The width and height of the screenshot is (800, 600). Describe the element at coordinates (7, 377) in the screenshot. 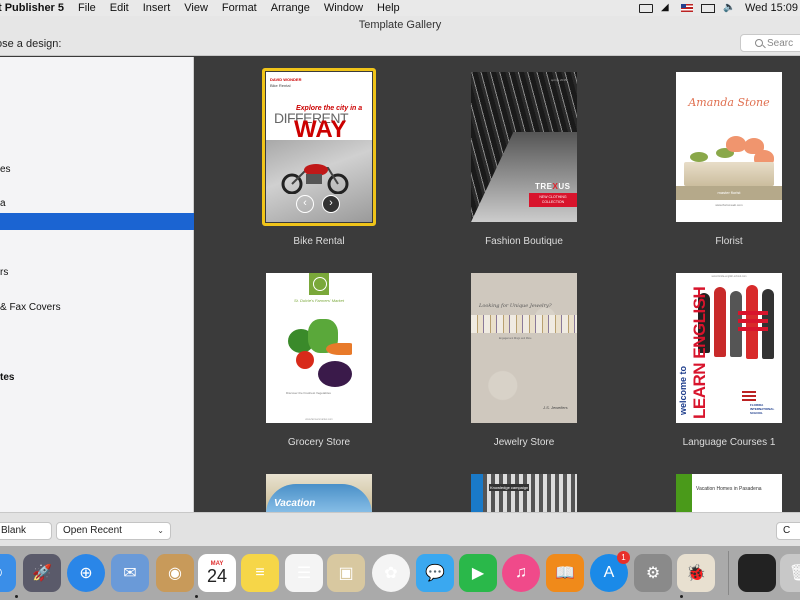

I see `sidebar-section-header: tes` at that location.